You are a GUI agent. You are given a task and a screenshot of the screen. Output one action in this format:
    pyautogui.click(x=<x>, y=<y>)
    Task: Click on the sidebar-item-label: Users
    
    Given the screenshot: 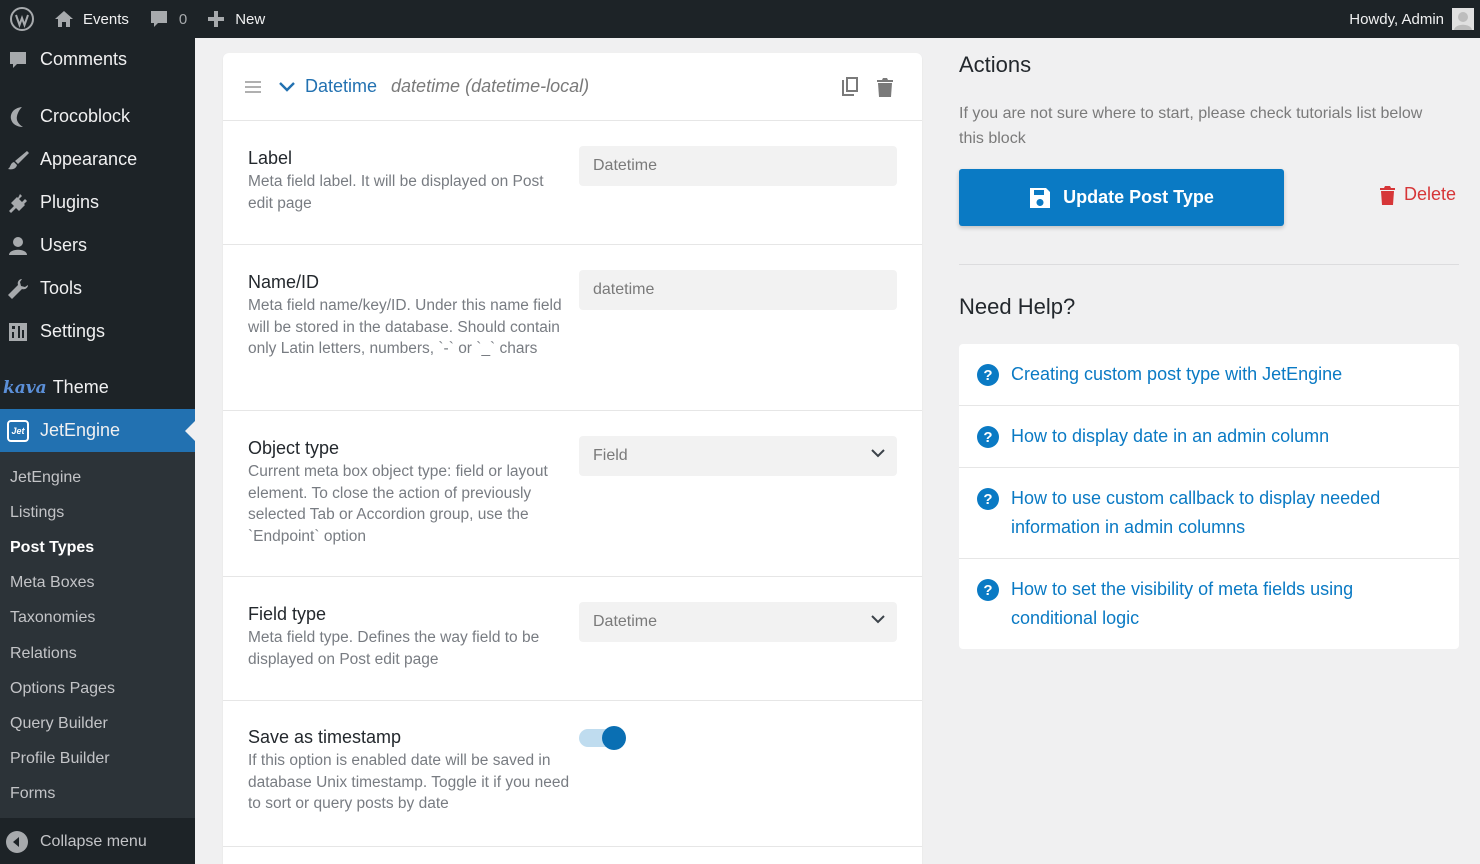 What is the action you would take?
    pyautogui.click(x=64, y=245)
    